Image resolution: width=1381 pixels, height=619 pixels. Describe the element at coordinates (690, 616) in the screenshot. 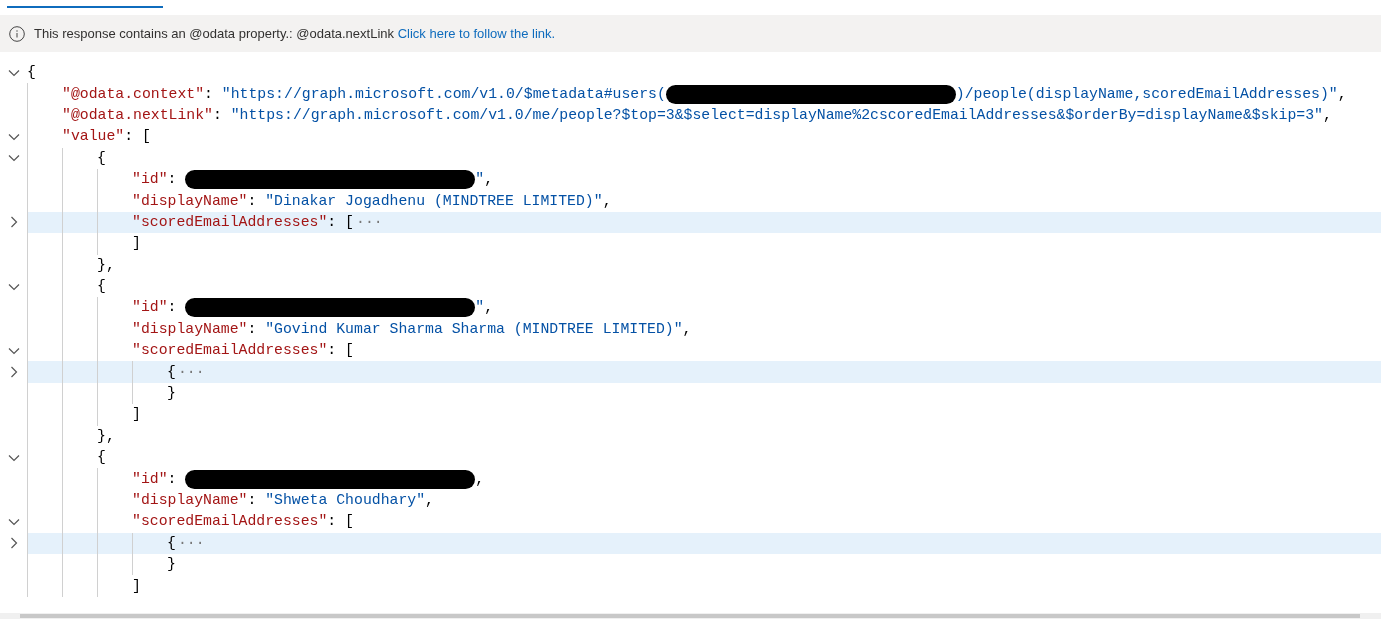

I see `horizontal-scrollbar` at that location.